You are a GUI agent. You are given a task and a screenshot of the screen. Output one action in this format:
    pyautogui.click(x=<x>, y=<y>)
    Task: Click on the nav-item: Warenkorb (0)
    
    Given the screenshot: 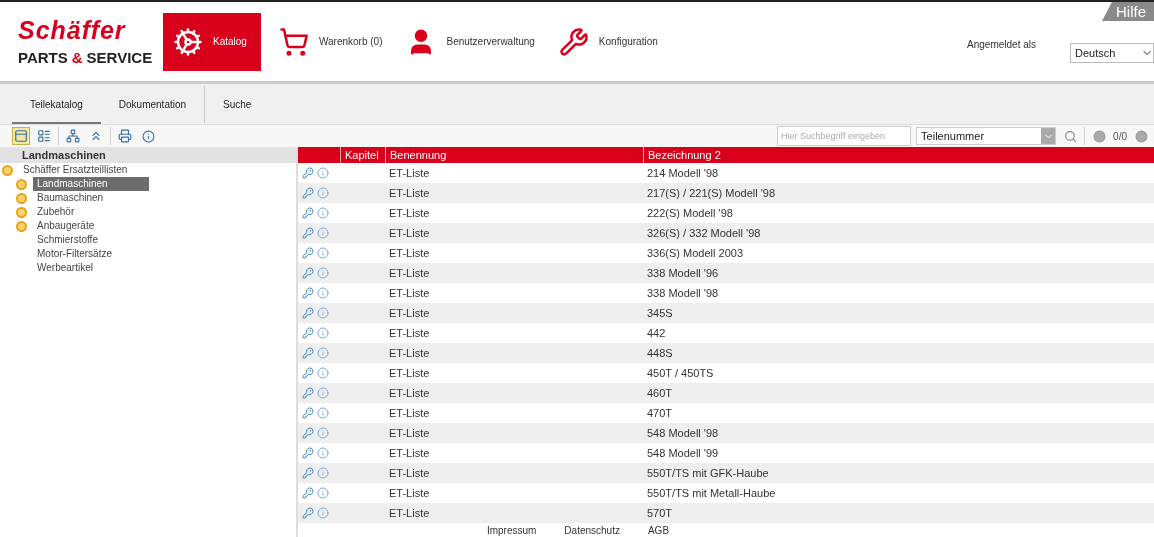 What is the action you would take?
    pyautogui.click(x=332, y=41)
    